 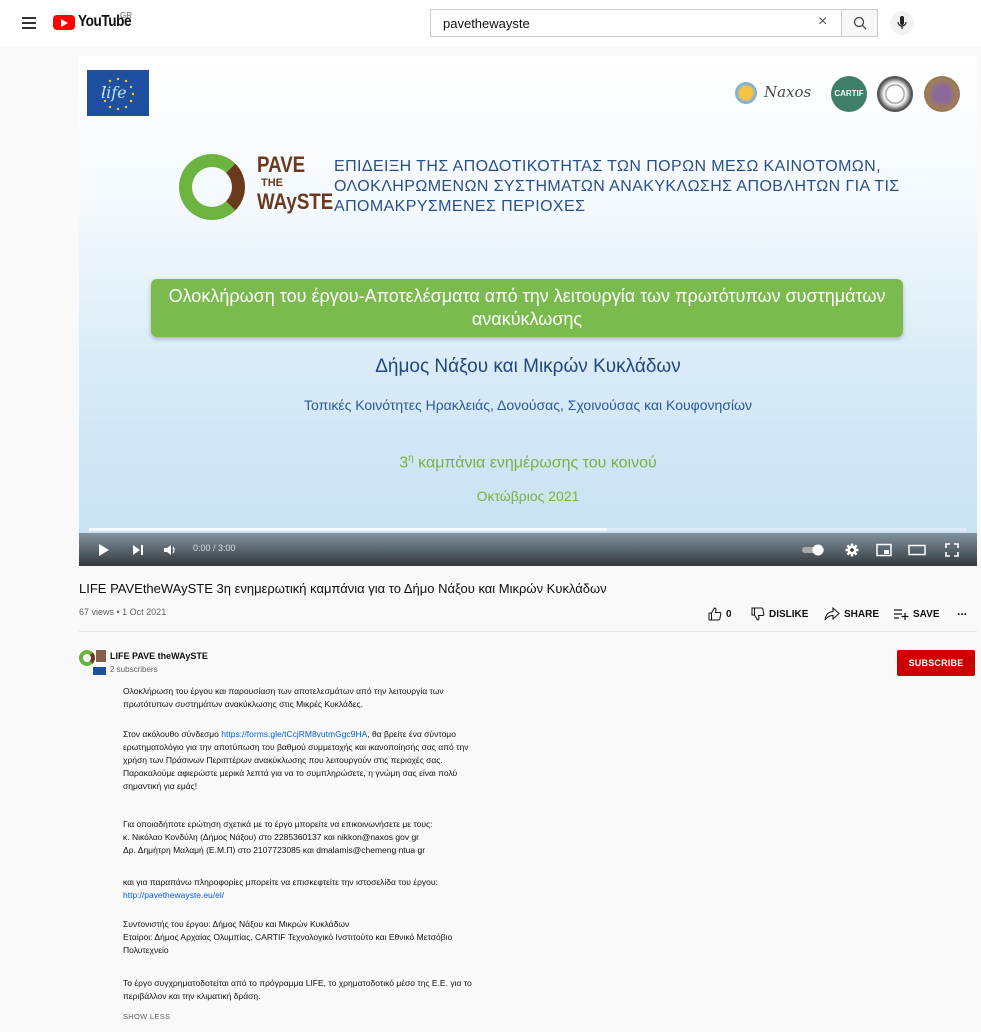 I want to click on share-label: SHARE, so click(x=862, y=614).